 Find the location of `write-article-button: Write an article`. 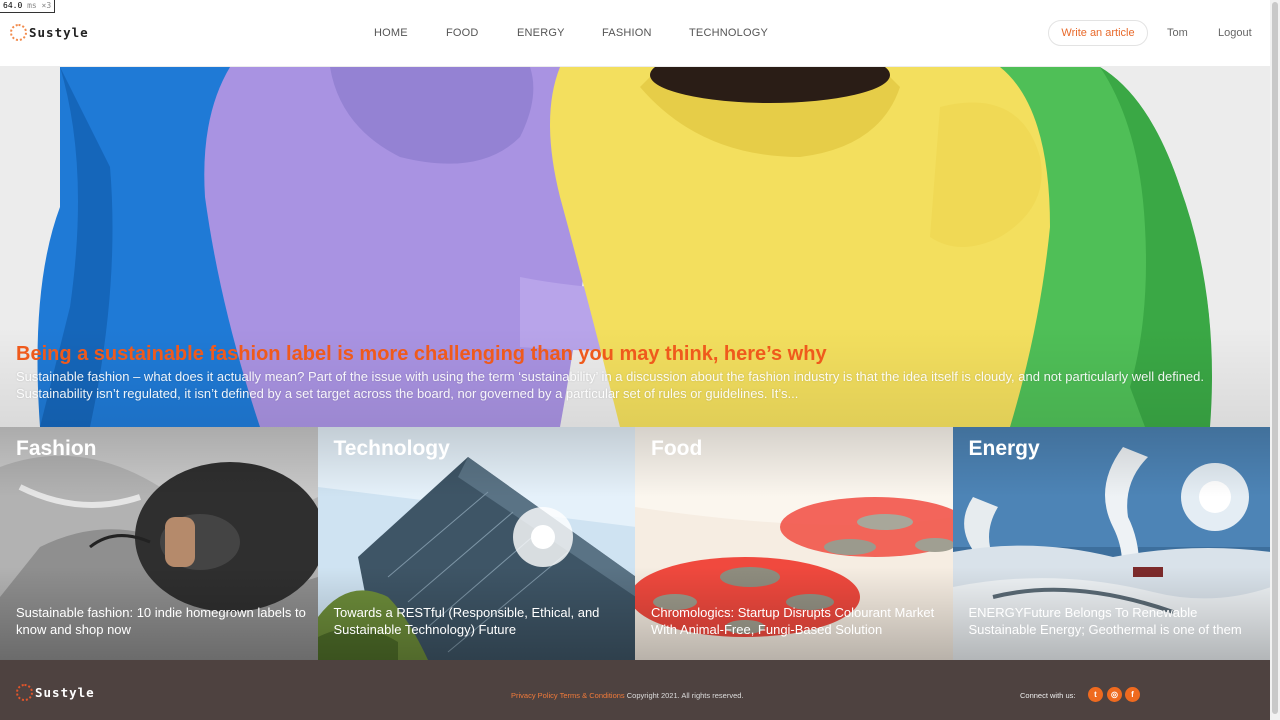

write-article-button: Write an article is located at coordinates (1098, 33).